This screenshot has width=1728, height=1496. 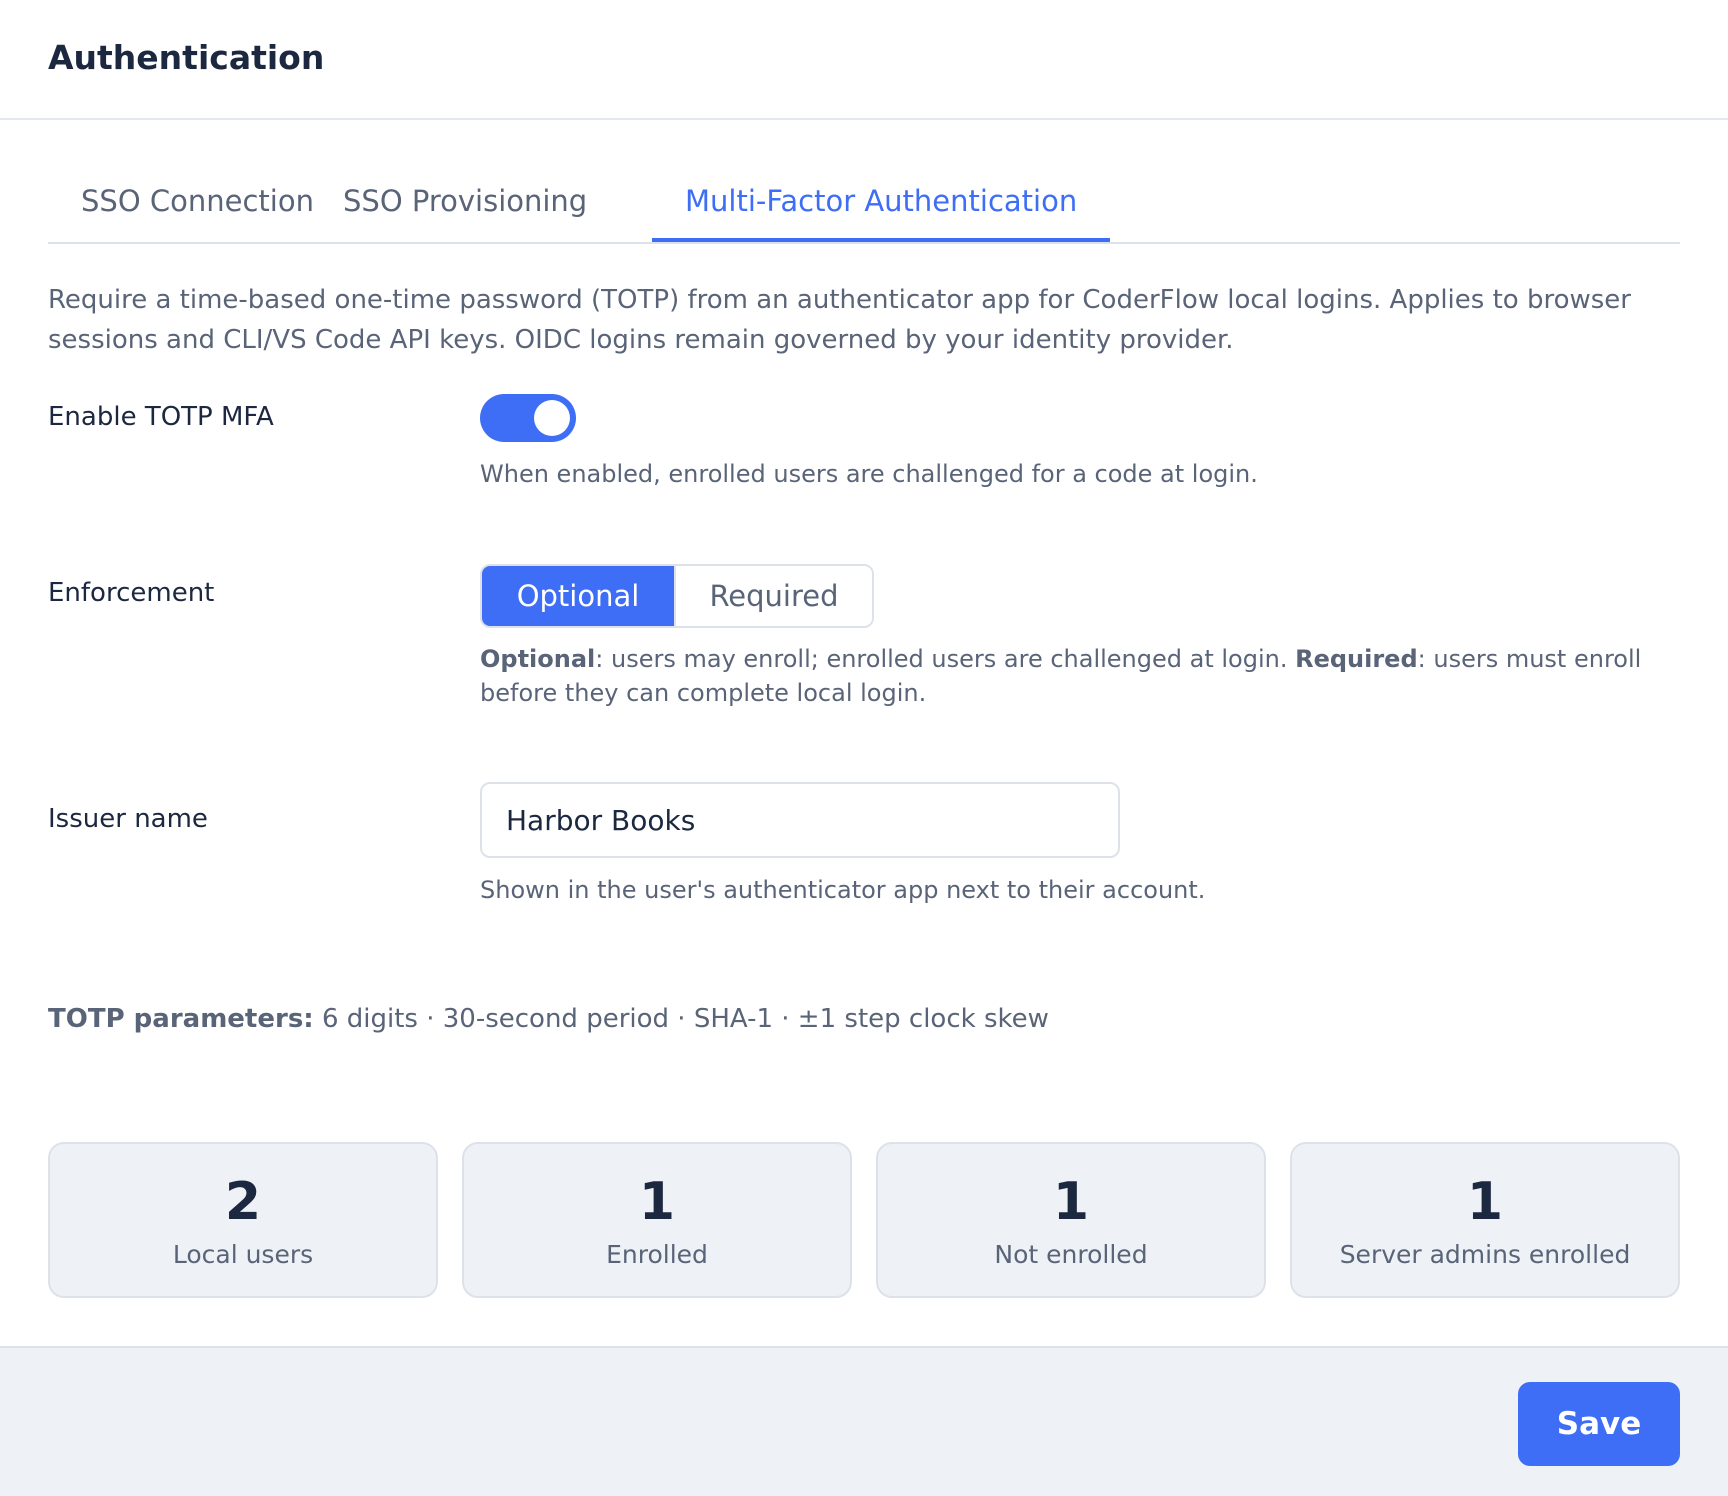 I want to click on page-title: Authentication, so click(x=186, y=57).